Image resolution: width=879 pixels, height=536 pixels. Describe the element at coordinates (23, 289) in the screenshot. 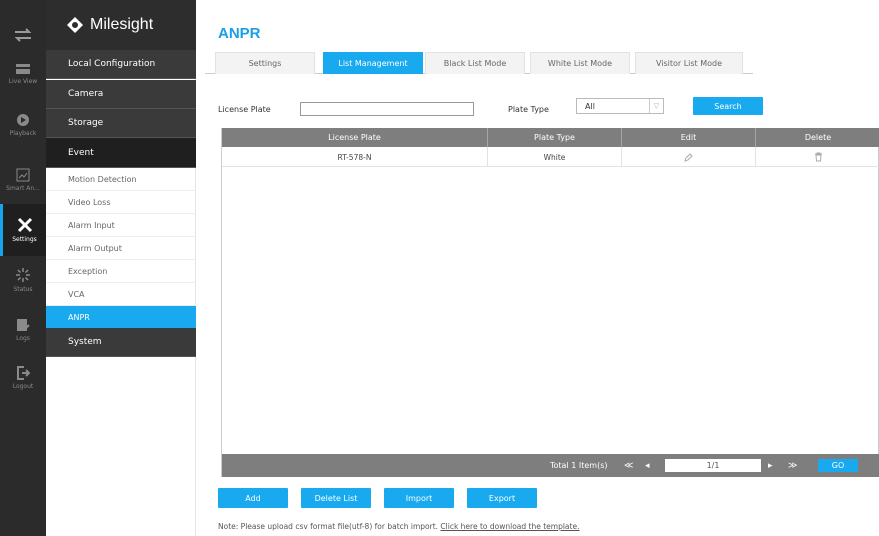

I see `rail-label: Status` at that location.